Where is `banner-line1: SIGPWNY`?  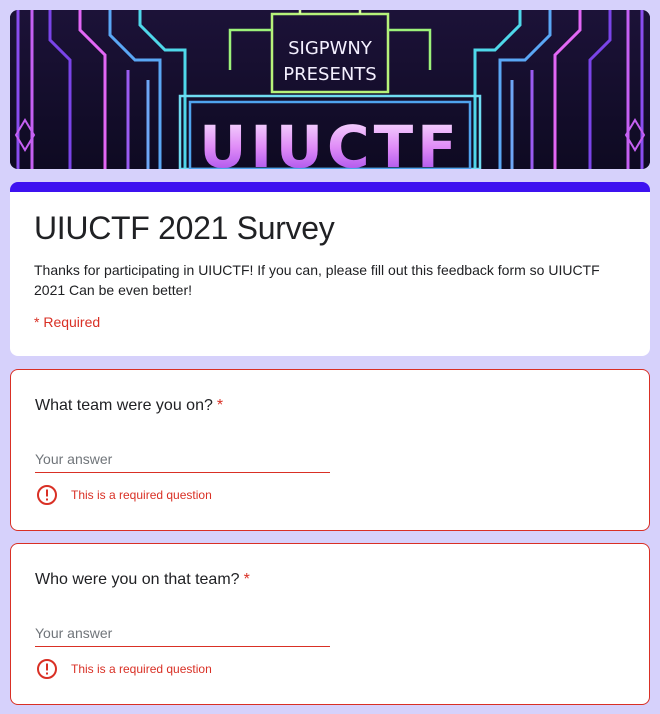 banner-line1: SIGPWNY is located at coordinates (330, 48).